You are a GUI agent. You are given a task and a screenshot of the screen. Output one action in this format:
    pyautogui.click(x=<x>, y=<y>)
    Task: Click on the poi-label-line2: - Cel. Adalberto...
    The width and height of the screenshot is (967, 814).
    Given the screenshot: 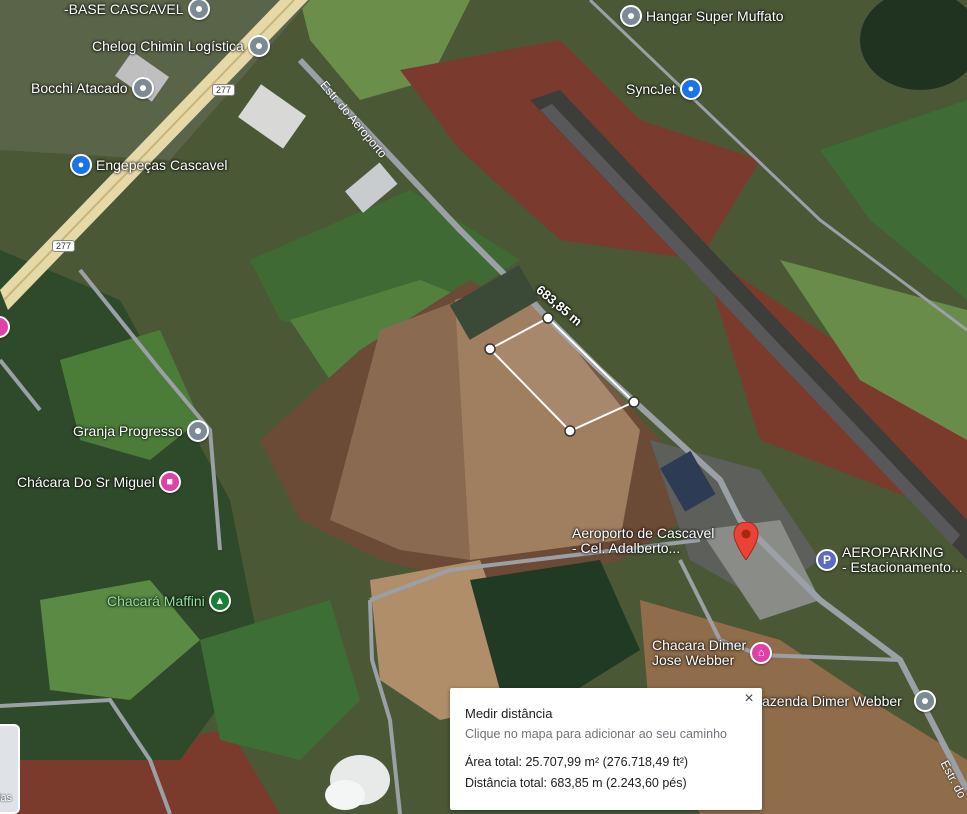 What is the action you would take?
    pyautogui.click(x=626, y=548)
    